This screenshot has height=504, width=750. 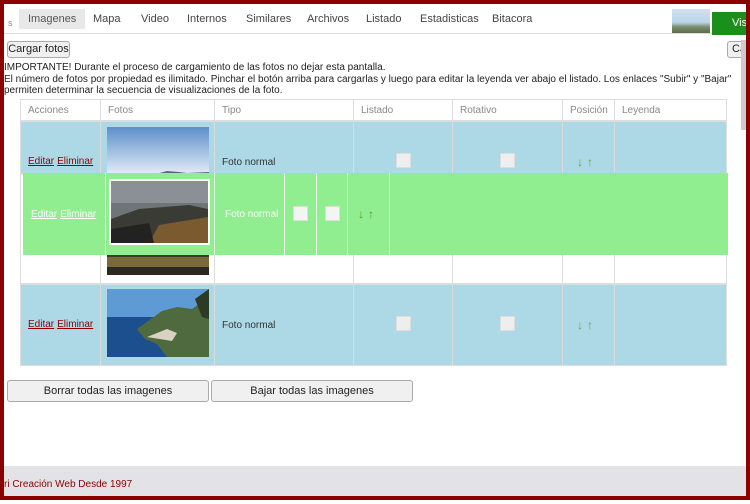 What do you see at coordinates (691, 21) in the screenshot?
I see `property-thumbnail` at bounding box center [691, 21].